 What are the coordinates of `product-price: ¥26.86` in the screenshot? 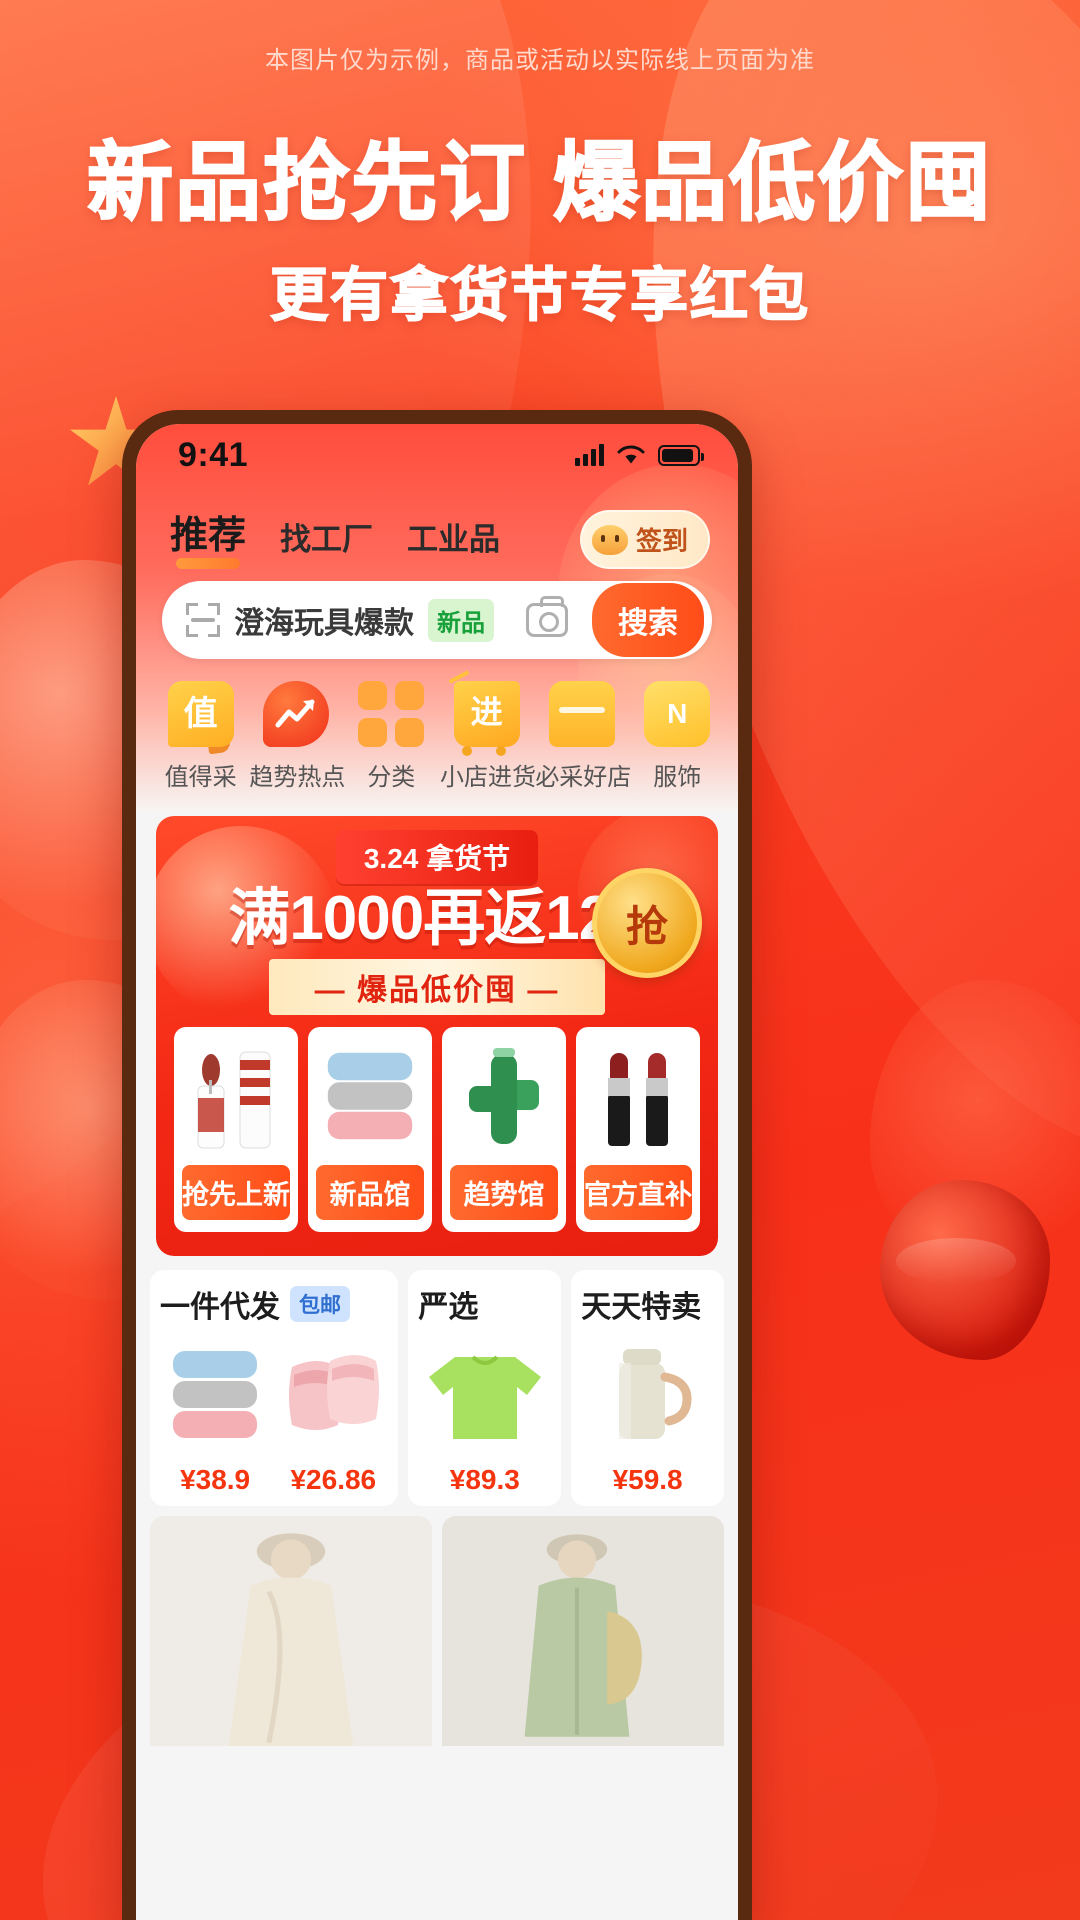 It's located at (333, 1480).